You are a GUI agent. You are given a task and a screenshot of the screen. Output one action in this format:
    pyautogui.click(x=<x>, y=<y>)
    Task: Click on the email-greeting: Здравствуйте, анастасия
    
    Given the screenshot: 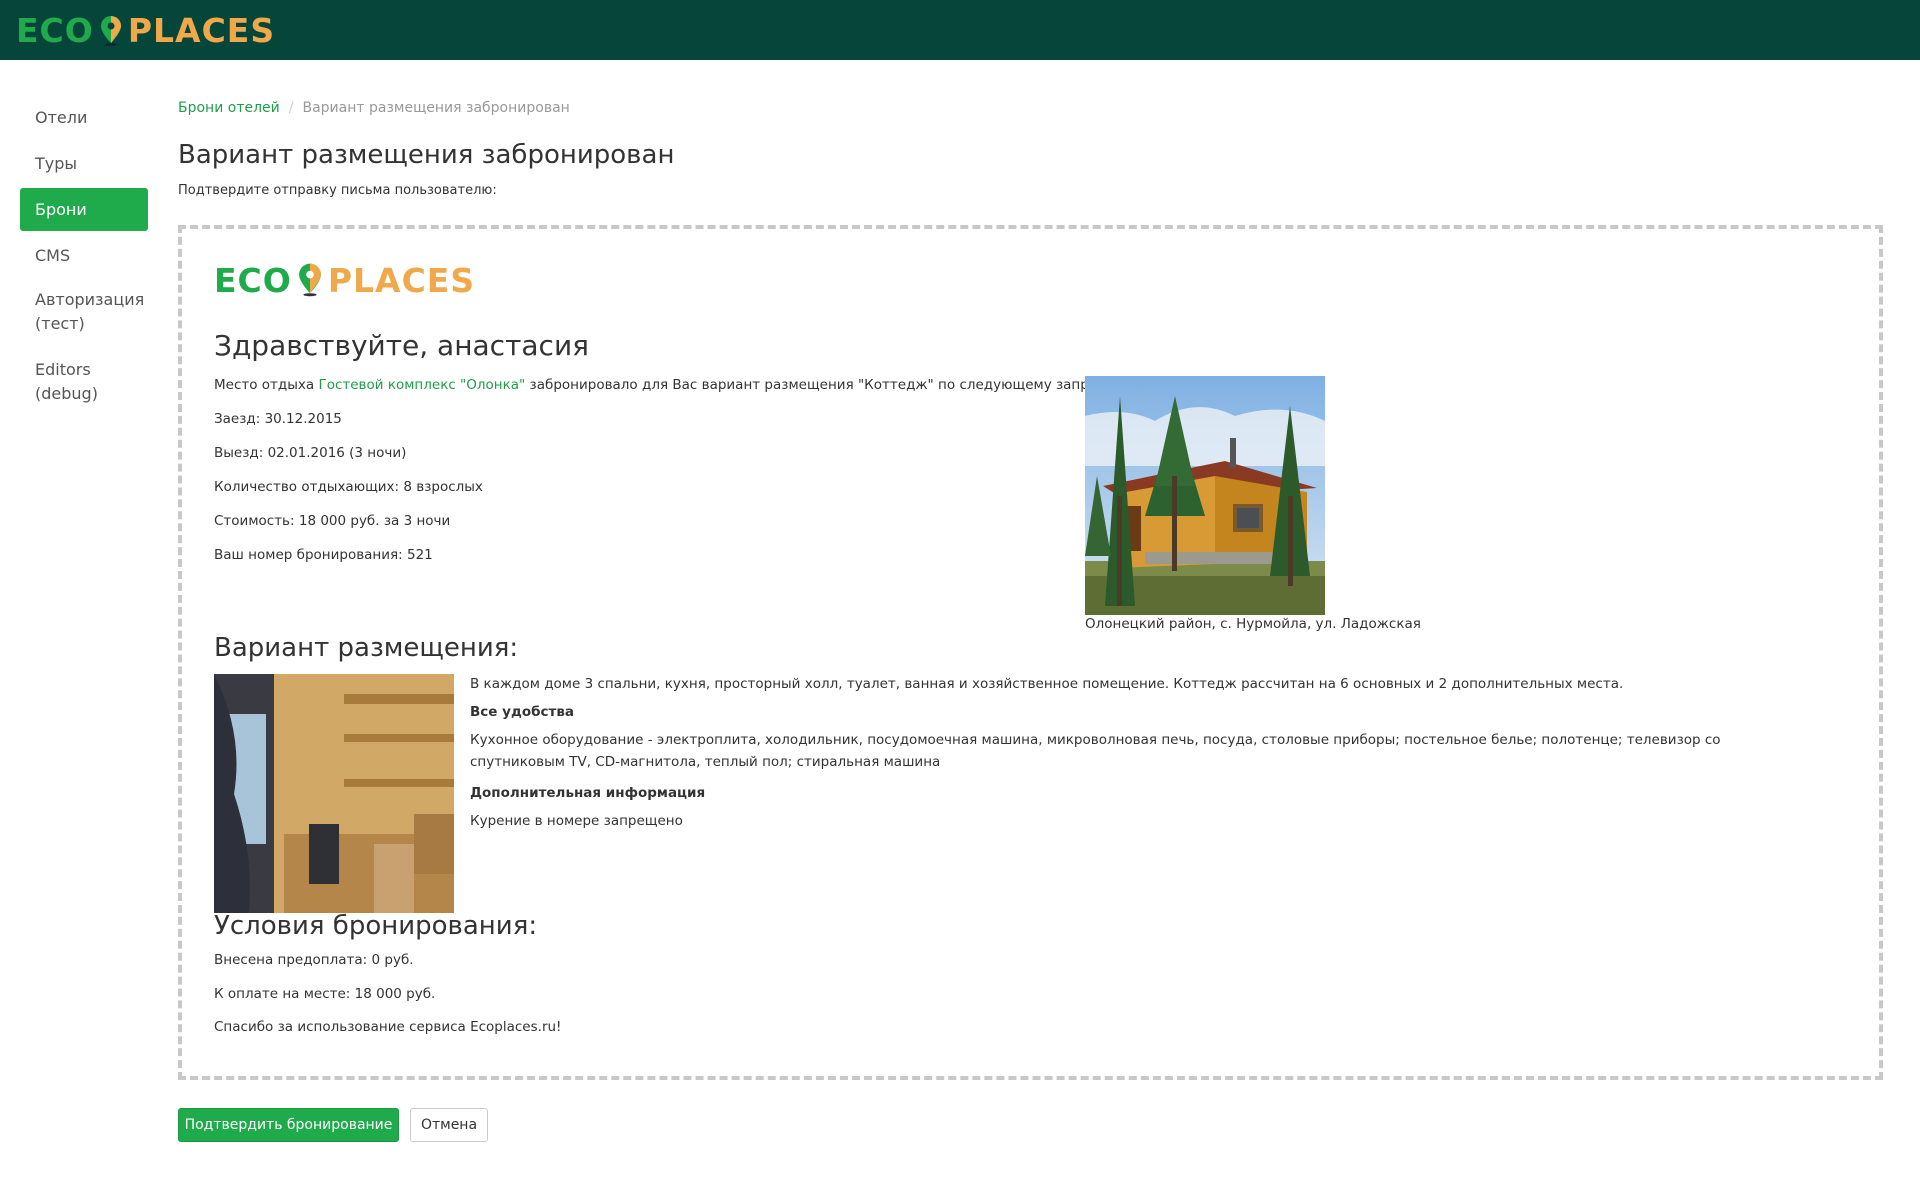 What is the action you would take?
    pyautogui.click(x=401, y=345)
    